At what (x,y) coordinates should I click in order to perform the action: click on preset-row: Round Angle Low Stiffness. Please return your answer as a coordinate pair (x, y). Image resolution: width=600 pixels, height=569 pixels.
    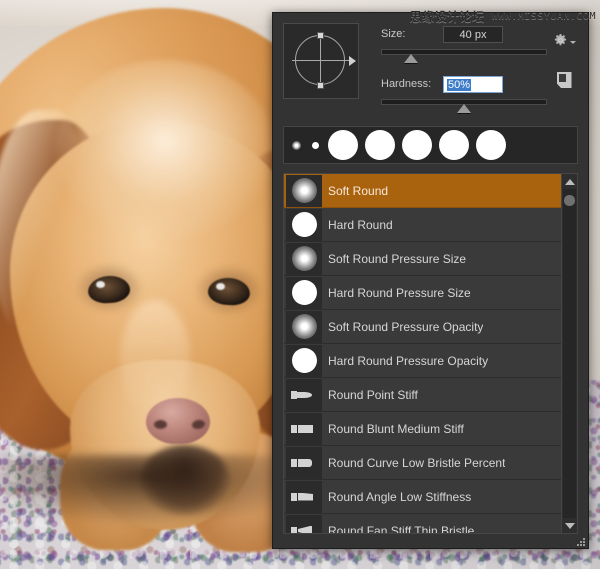
    Looking at the image, I should click on (422, 497).